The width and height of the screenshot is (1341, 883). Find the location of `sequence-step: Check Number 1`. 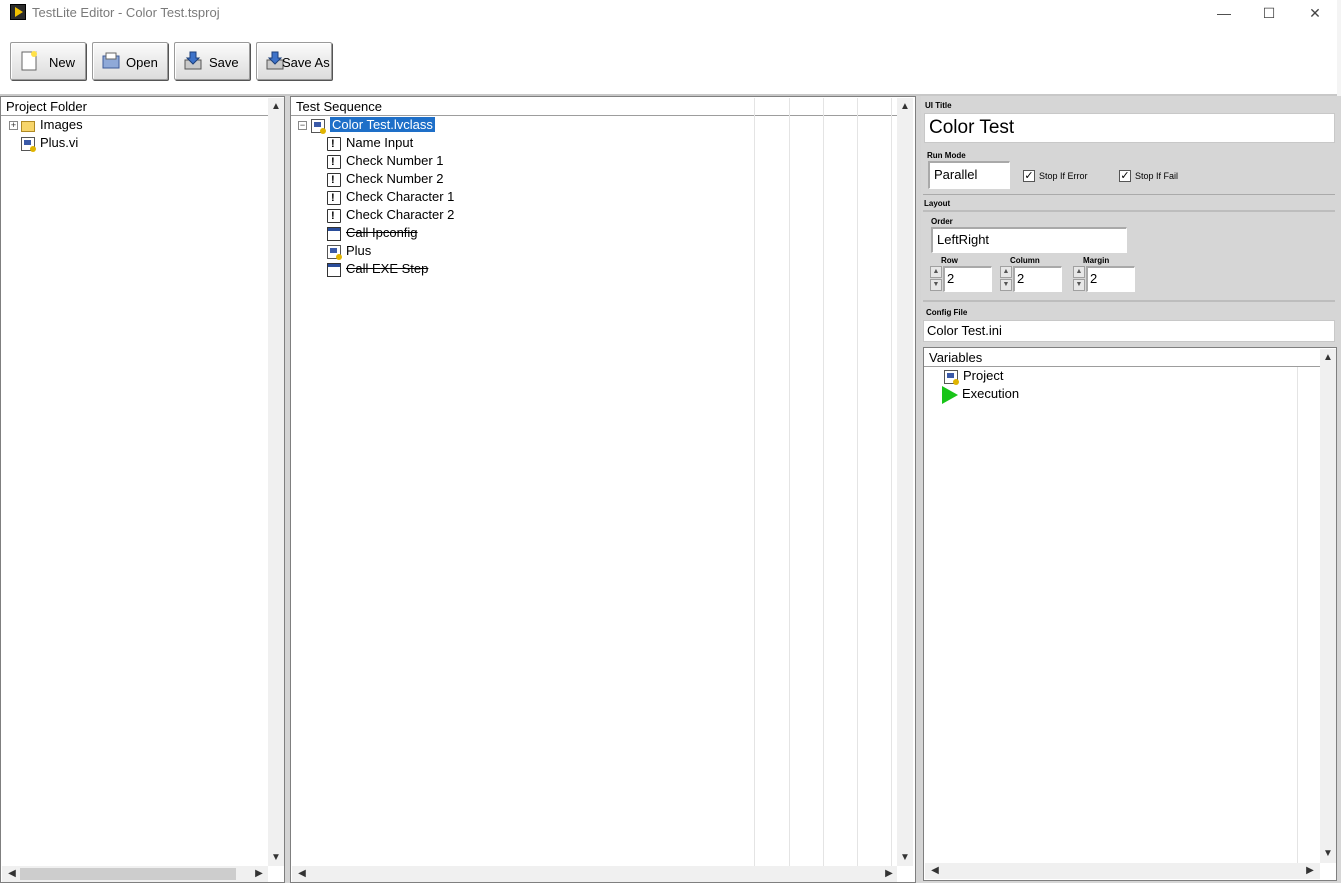

sequence-step: Check Number 1 is located at coordinates (385, 161).